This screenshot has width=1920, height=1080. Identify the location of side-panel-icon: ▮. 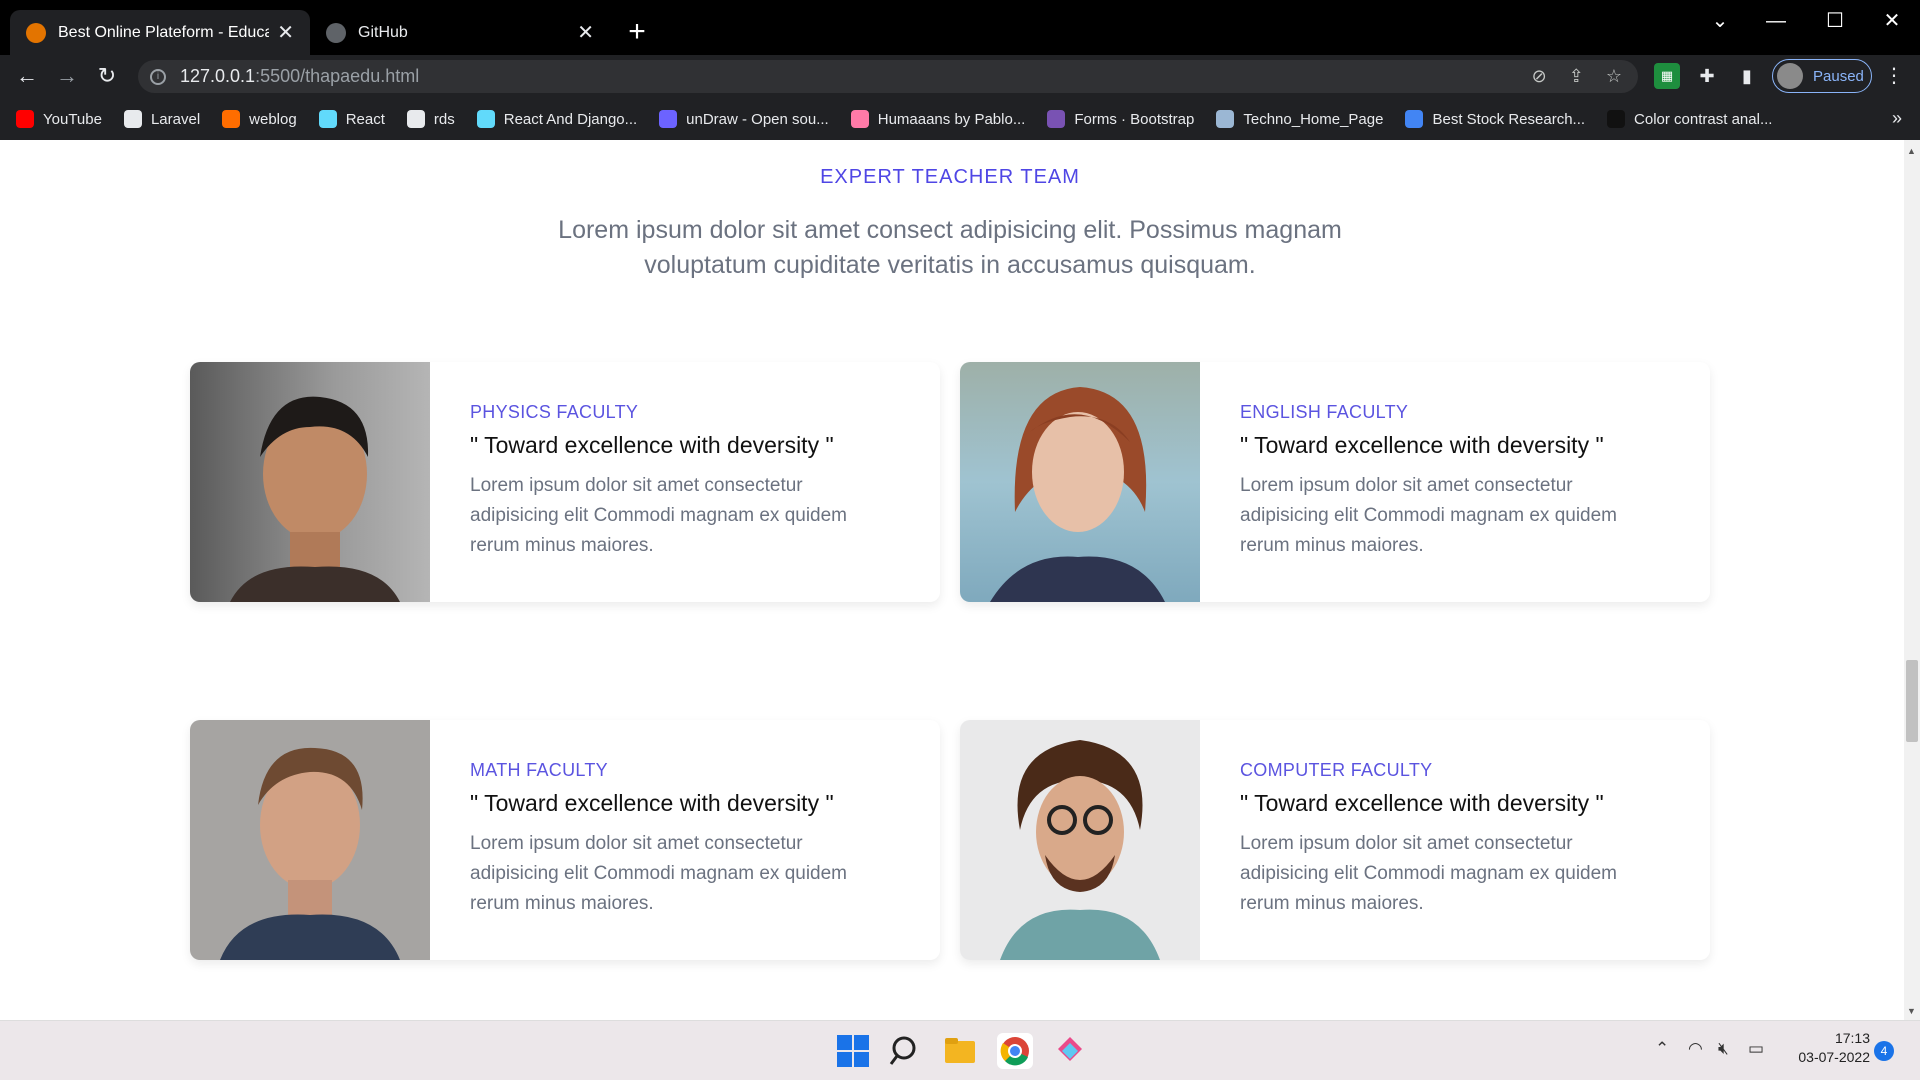
(1747, 76).